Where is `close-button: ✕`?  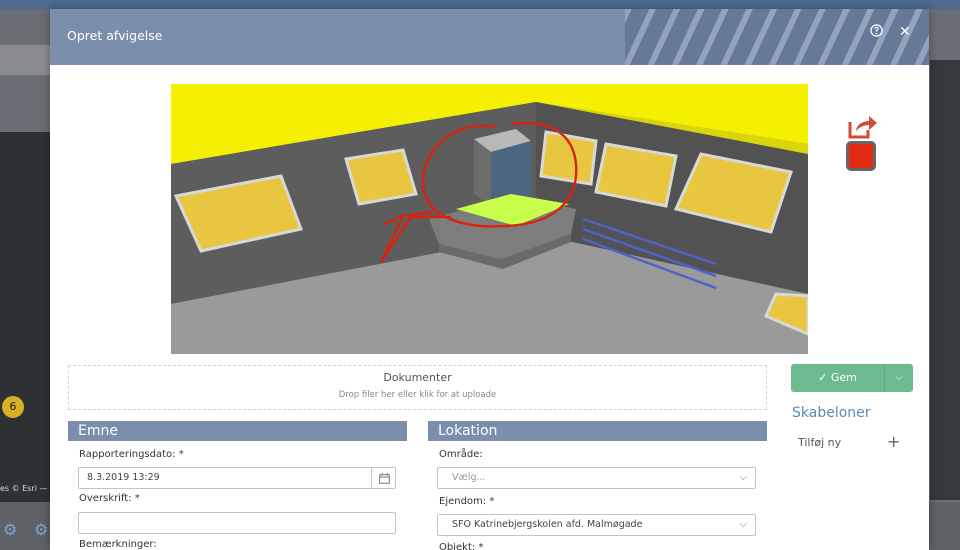
close-button: ✕ is located at coordinates (905, 32).